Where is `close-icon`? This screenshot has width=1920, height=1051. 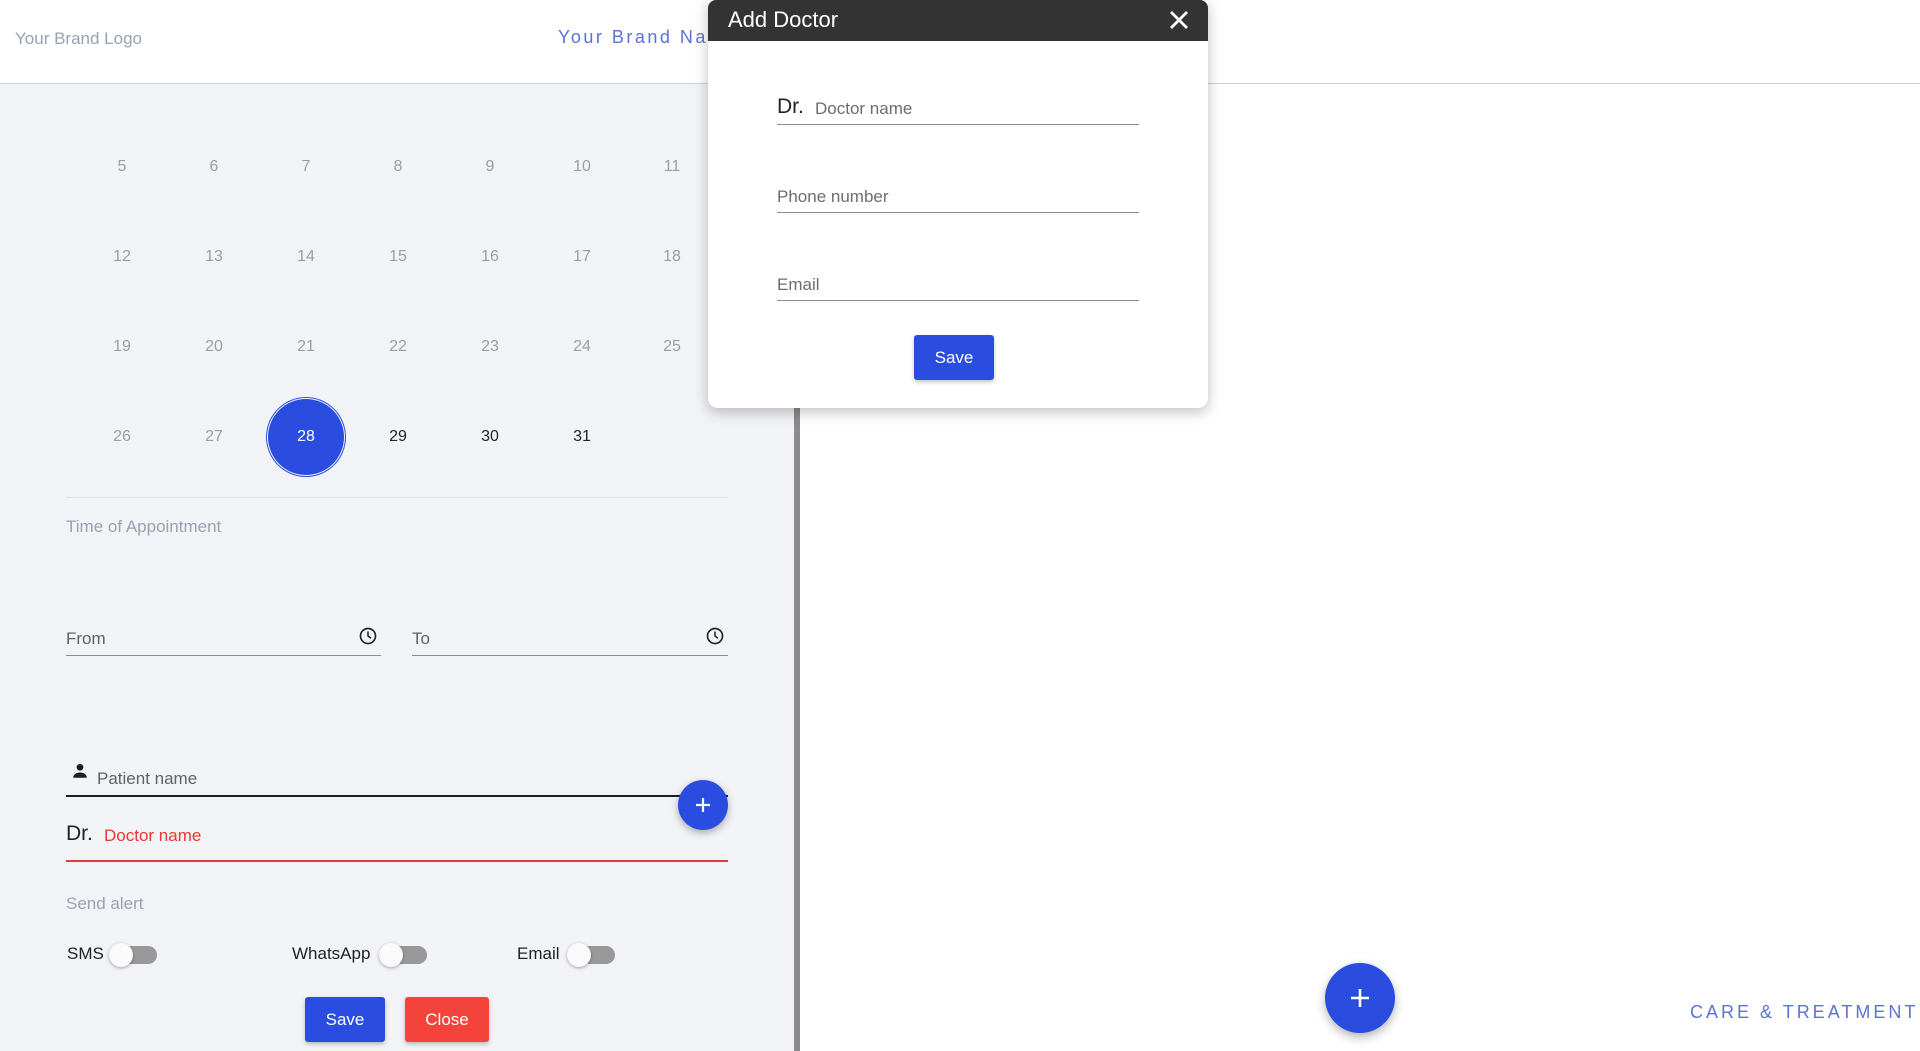
close-icon is located at coordinates (1179, 20).